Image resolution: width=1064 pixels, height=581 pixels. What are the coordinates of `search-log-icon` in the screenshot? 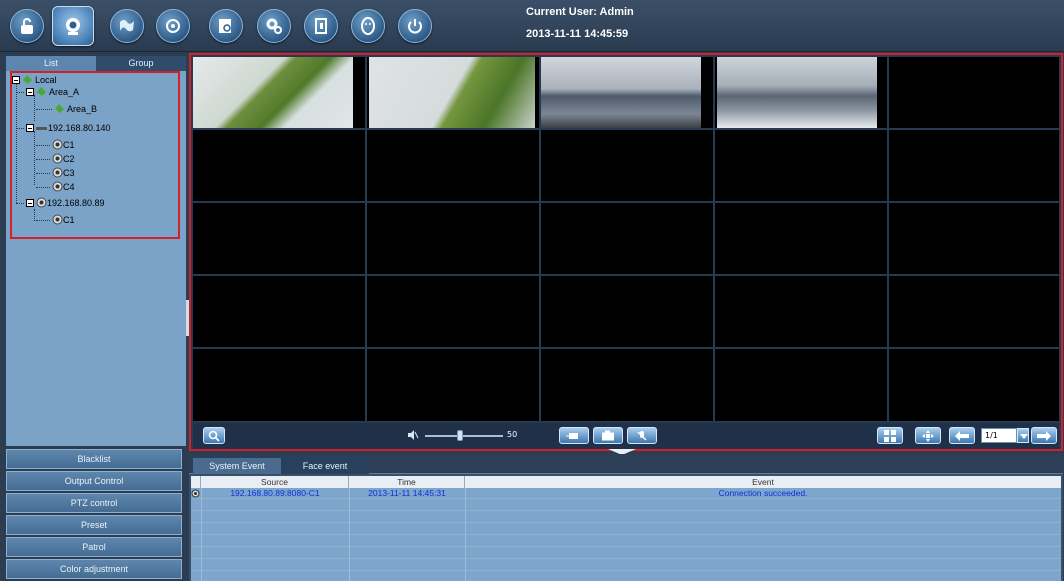 It's located at (226, 26).